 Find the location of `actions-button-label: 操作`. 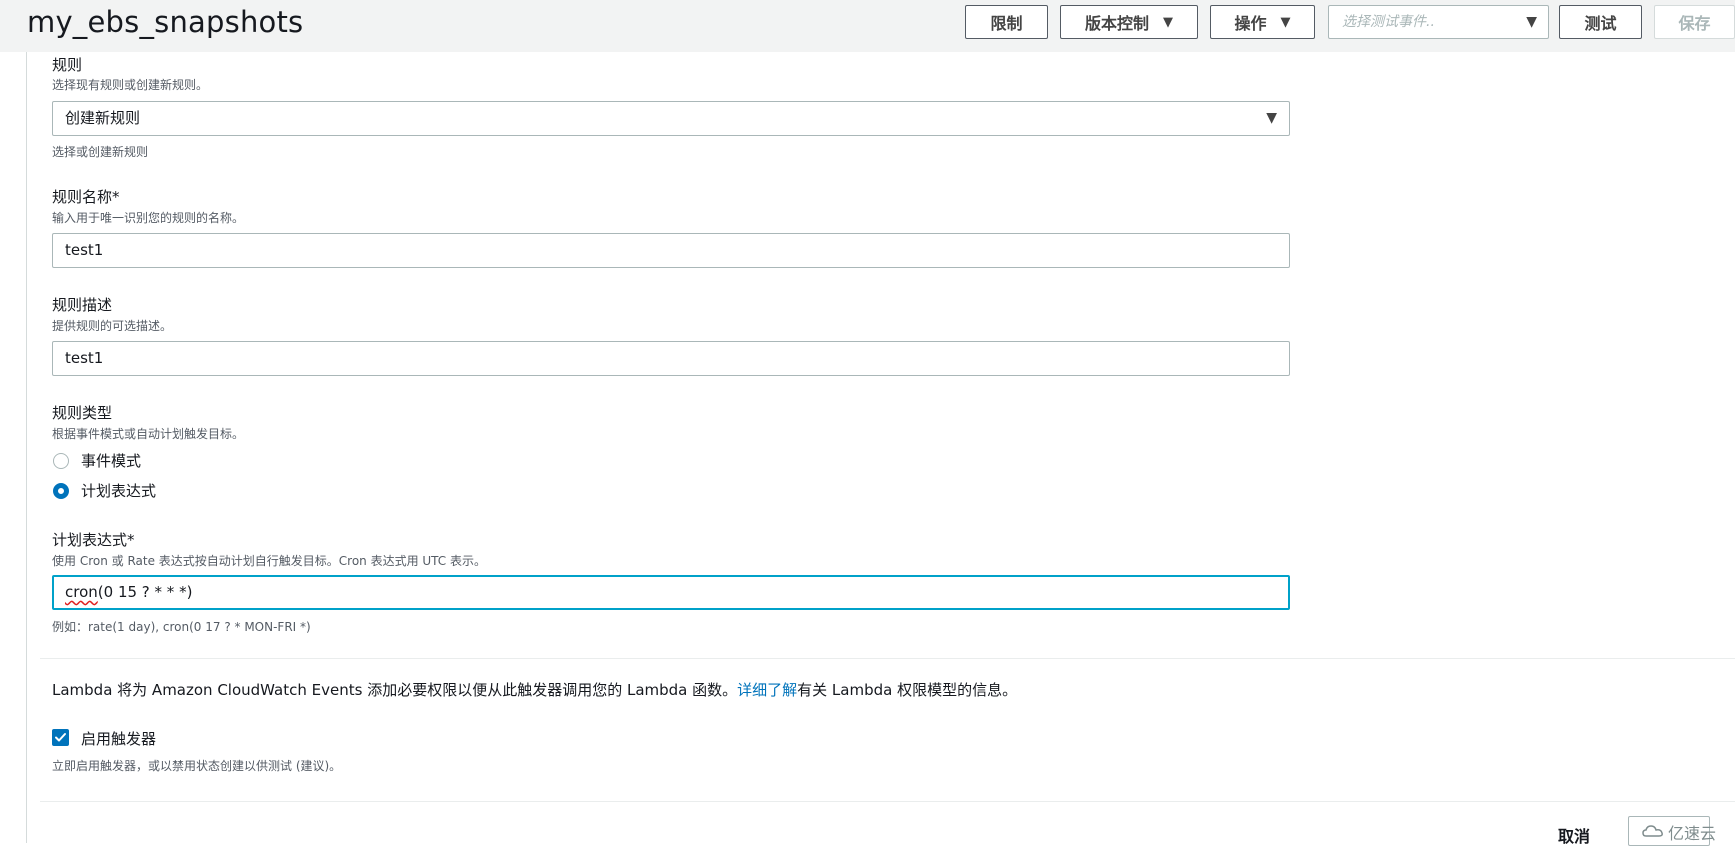

actions-button-label: 操作 is located at coordinates (1250, 23).